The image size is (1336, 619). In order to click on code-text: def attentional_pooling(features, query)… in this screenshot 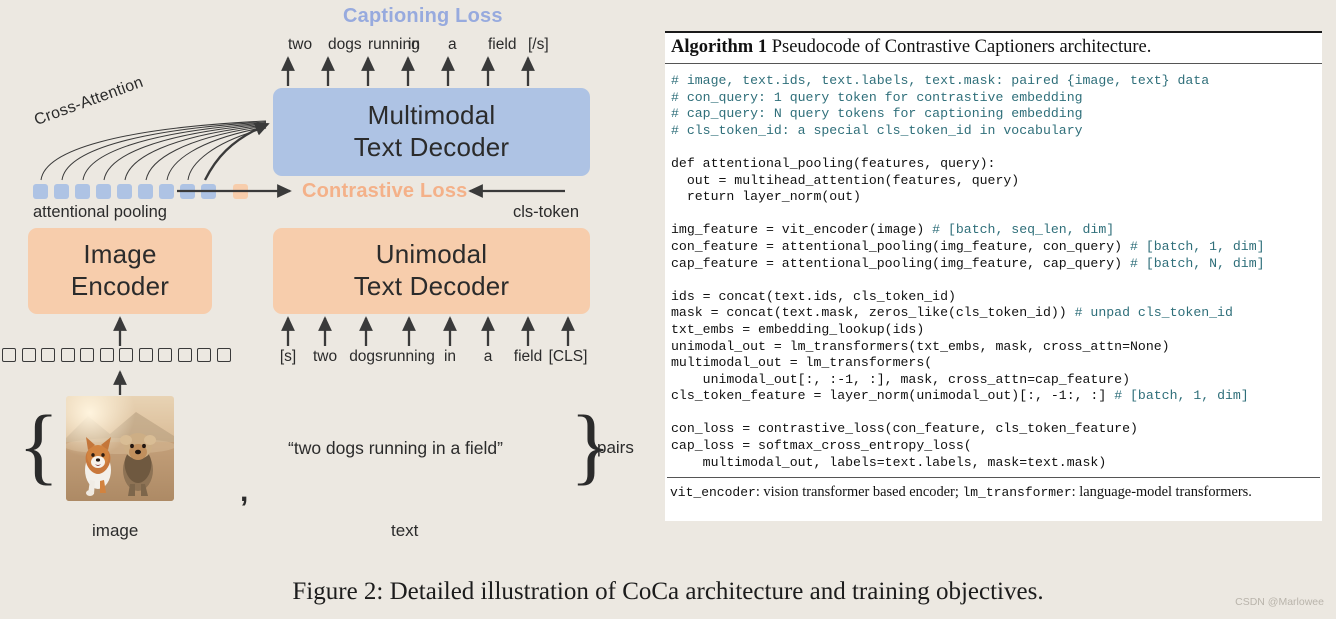, I will do `click(833, 163)`.